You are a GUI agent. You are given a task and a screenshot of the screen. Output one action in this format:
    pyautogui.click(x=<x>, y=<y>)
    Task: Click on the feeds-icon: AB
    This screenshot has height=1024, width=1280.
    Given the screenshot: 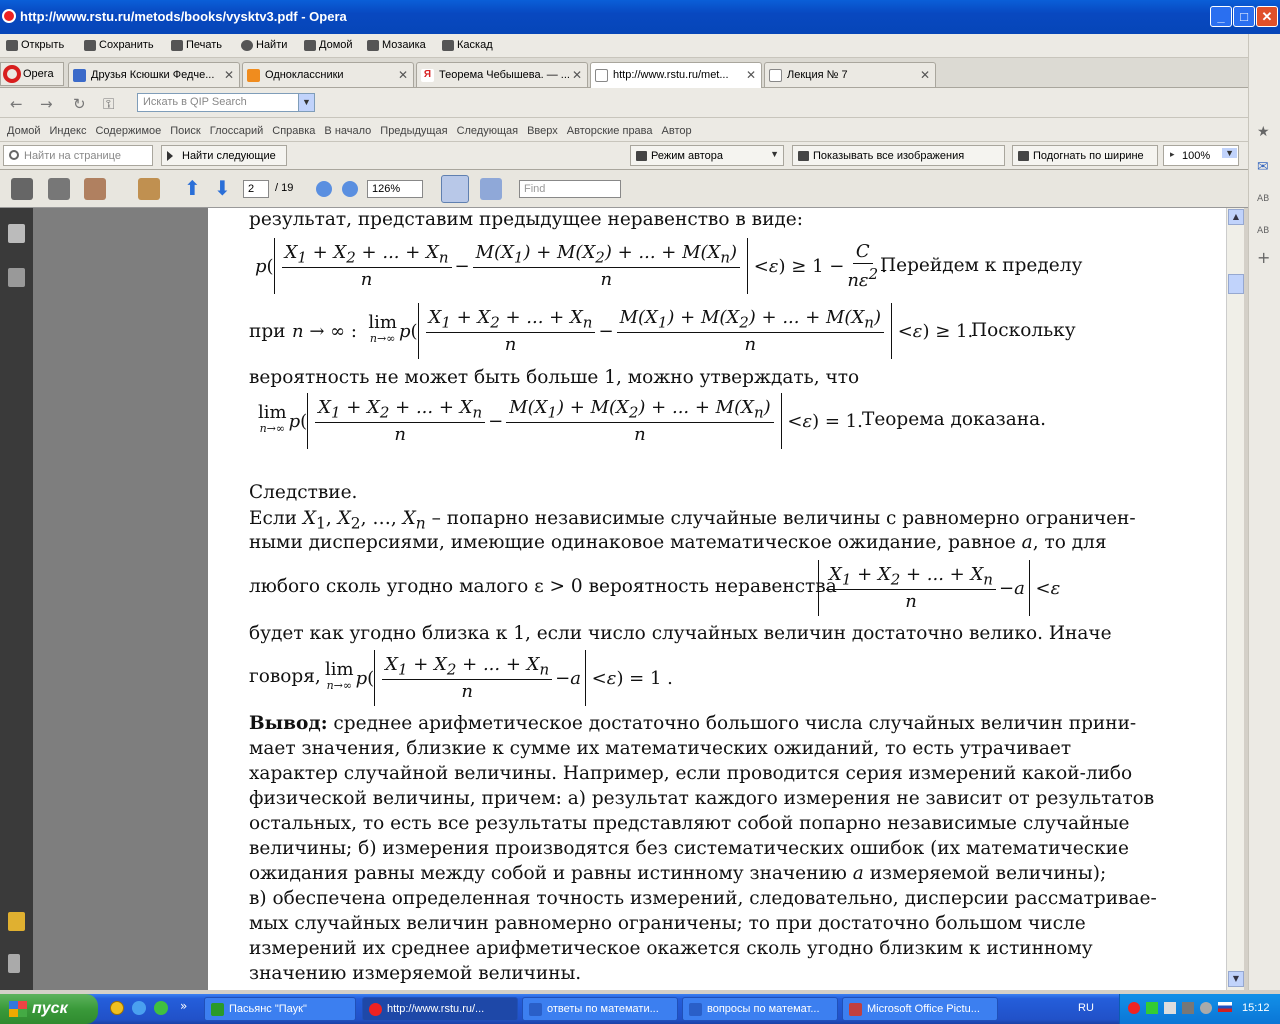 What is the action you would take?
    pyautogui.click(x=1263, y=199)
    